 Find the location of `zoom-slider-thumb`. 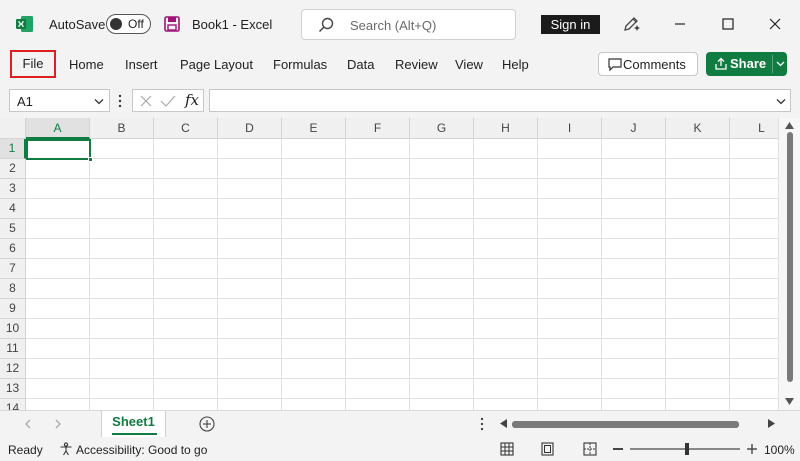

zoom-slider-thumb is located at coordinates (687, 449).